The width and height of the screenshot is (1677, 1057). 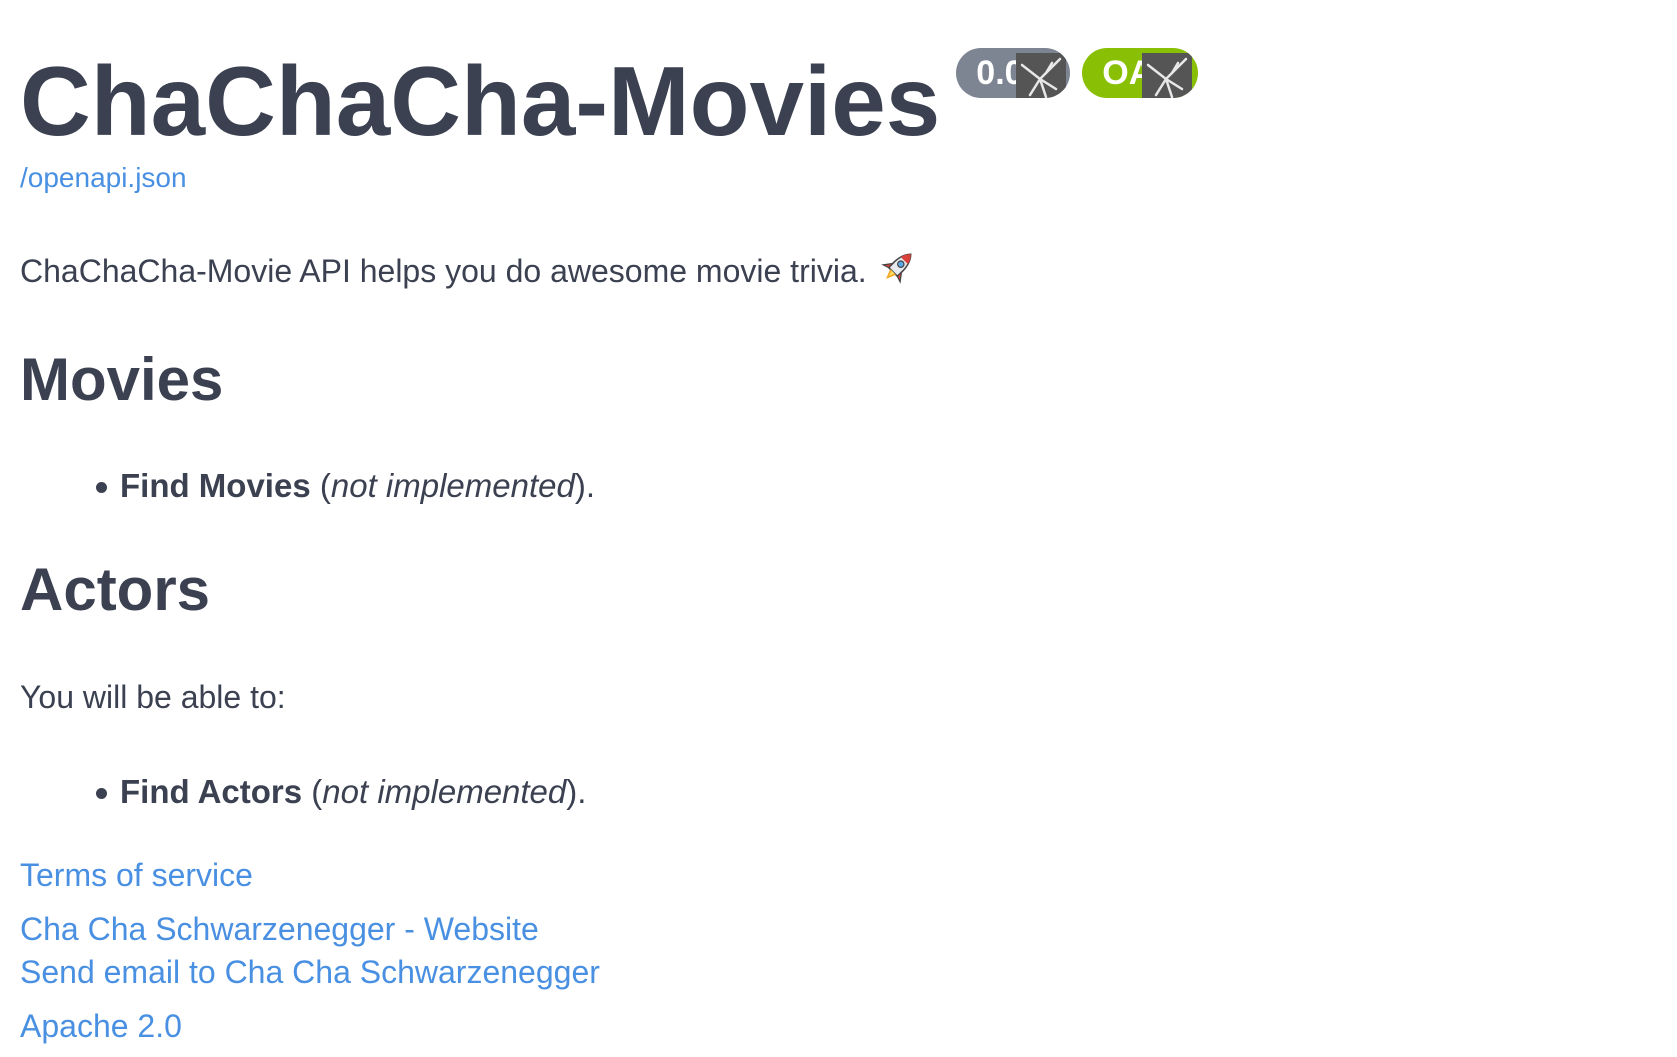 I want to click on version-badge: 0.0, so click(x=1013, y=73).